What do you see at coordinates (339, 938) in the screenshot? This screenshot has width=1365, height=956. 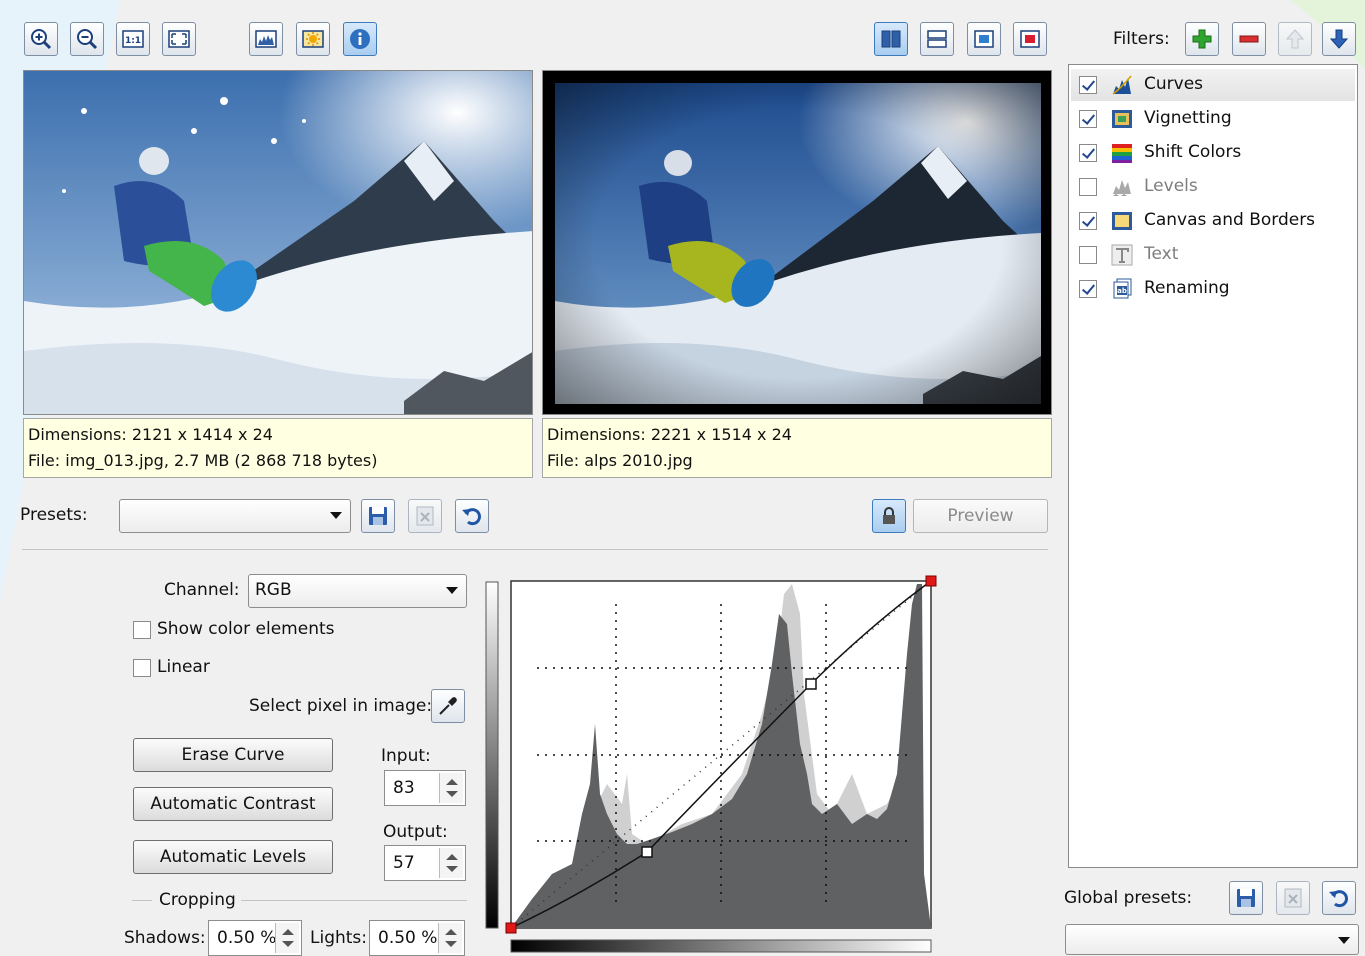 I see `lights-label: Lights:` at bounding box center [339, 938].